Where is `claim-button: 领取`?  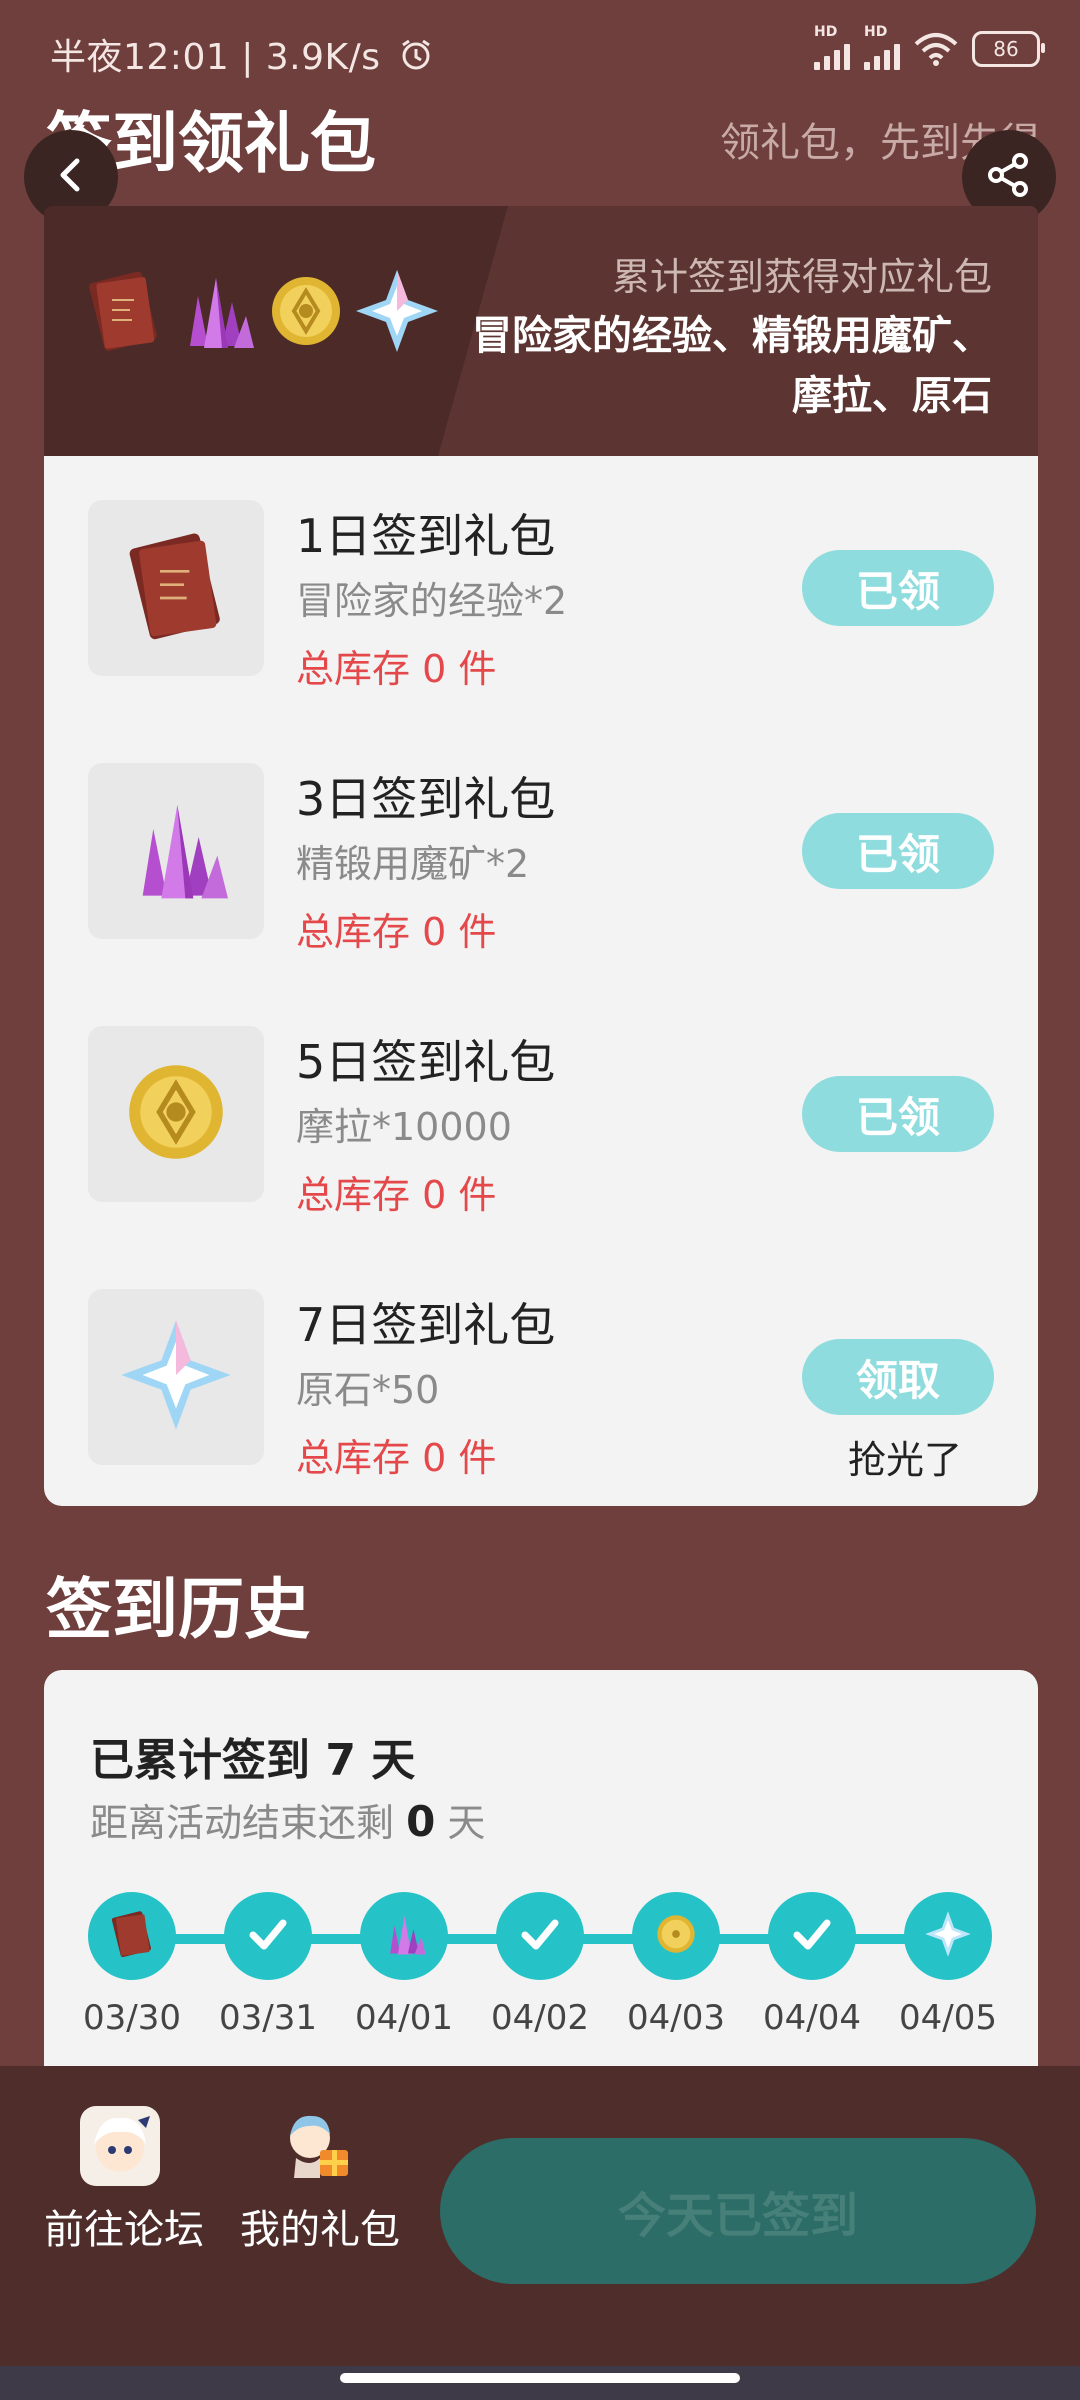
claim-button: 领取 is located at coordinates (898, 1377).